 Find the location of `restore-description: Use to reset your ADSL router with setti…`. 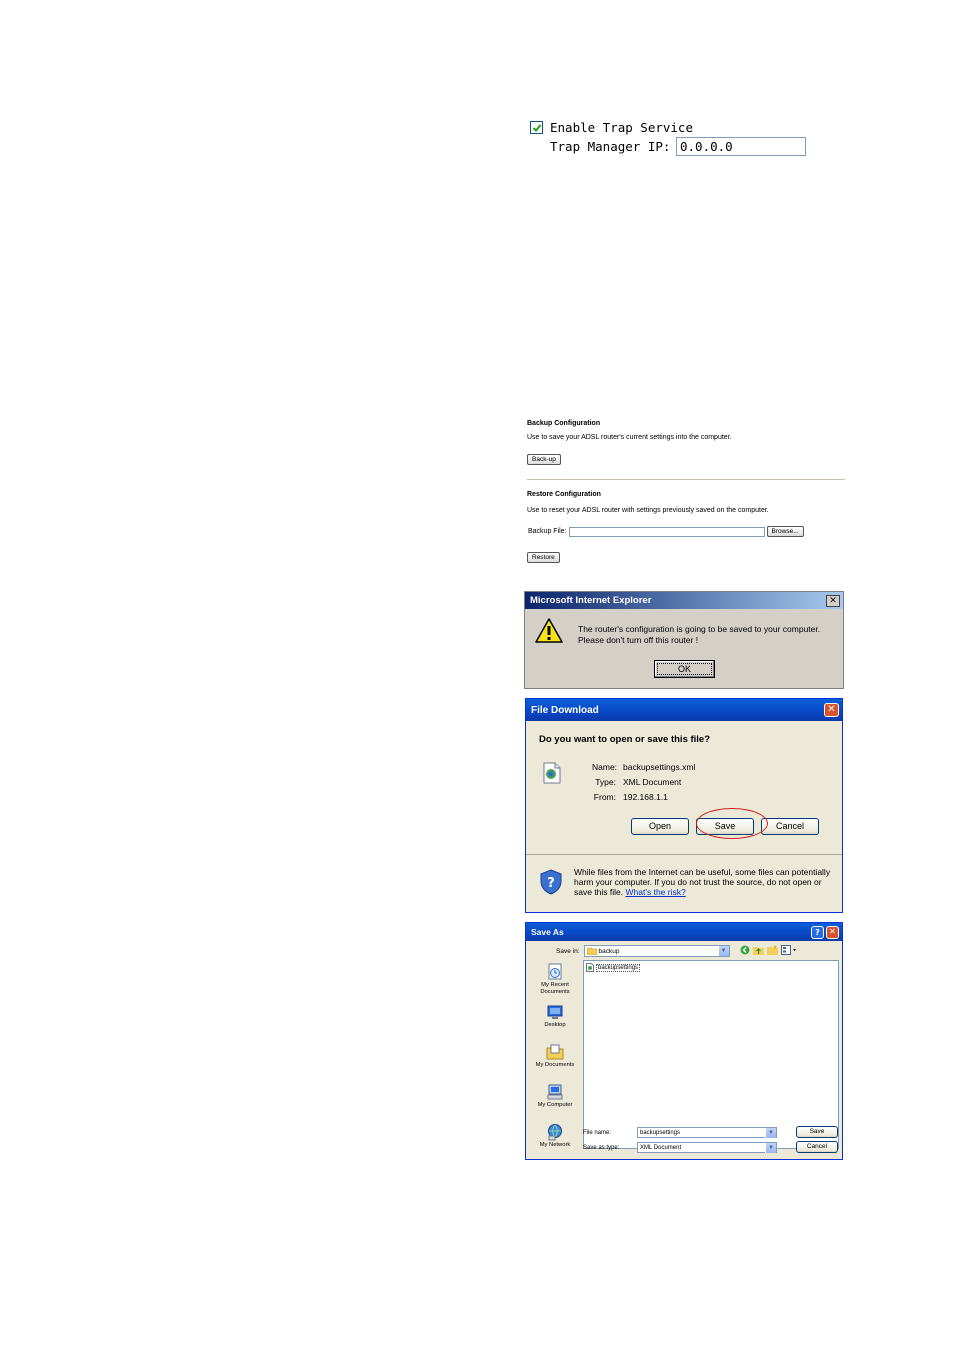

restore-description: Use to reset your ADSL router with setti… is located at coordinates (648, 510).